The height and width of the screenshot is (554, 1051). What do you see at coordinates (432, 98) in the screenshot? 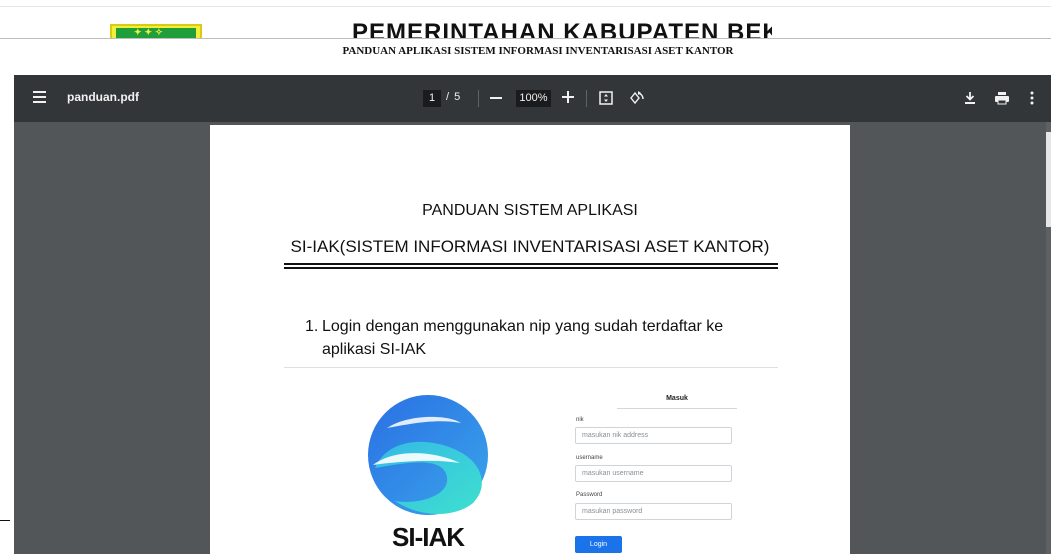
I see `page-number-input: 1` at bounding box center [432, 98].